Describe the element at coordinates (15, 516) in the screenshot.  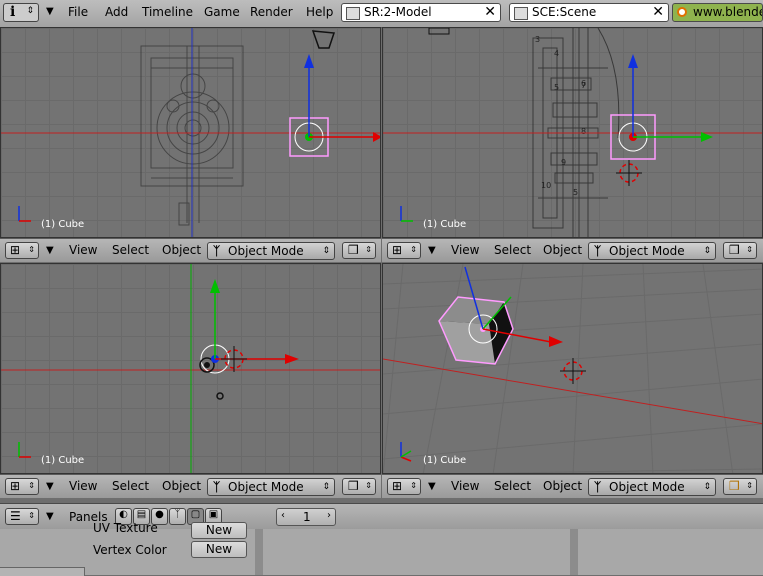
I see `buttons-window-icon: ☰` at that location.